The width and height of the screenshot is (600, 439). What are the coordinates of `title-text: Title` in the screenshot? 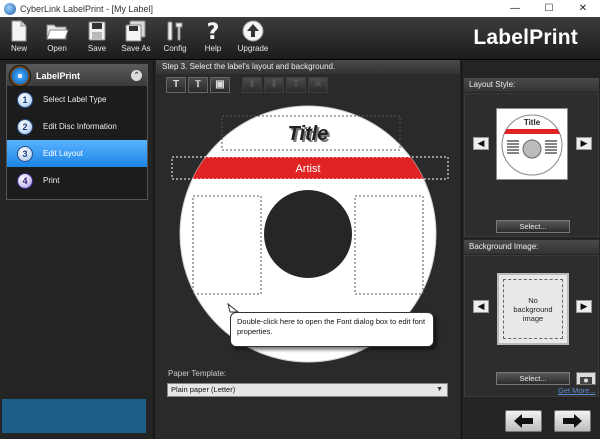 It's located at (308, 134).